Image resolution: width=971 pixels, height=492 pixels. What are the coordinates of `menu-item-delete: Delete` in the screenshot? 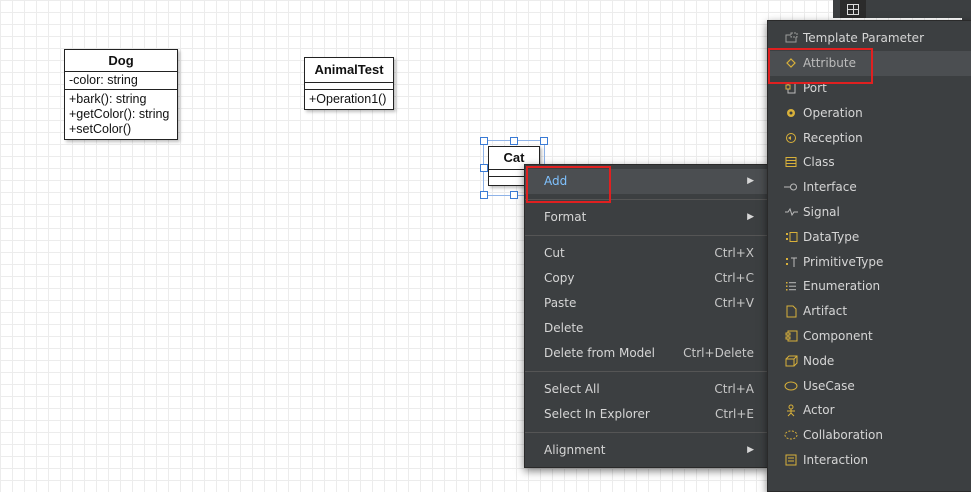 It's located at (646, 328).